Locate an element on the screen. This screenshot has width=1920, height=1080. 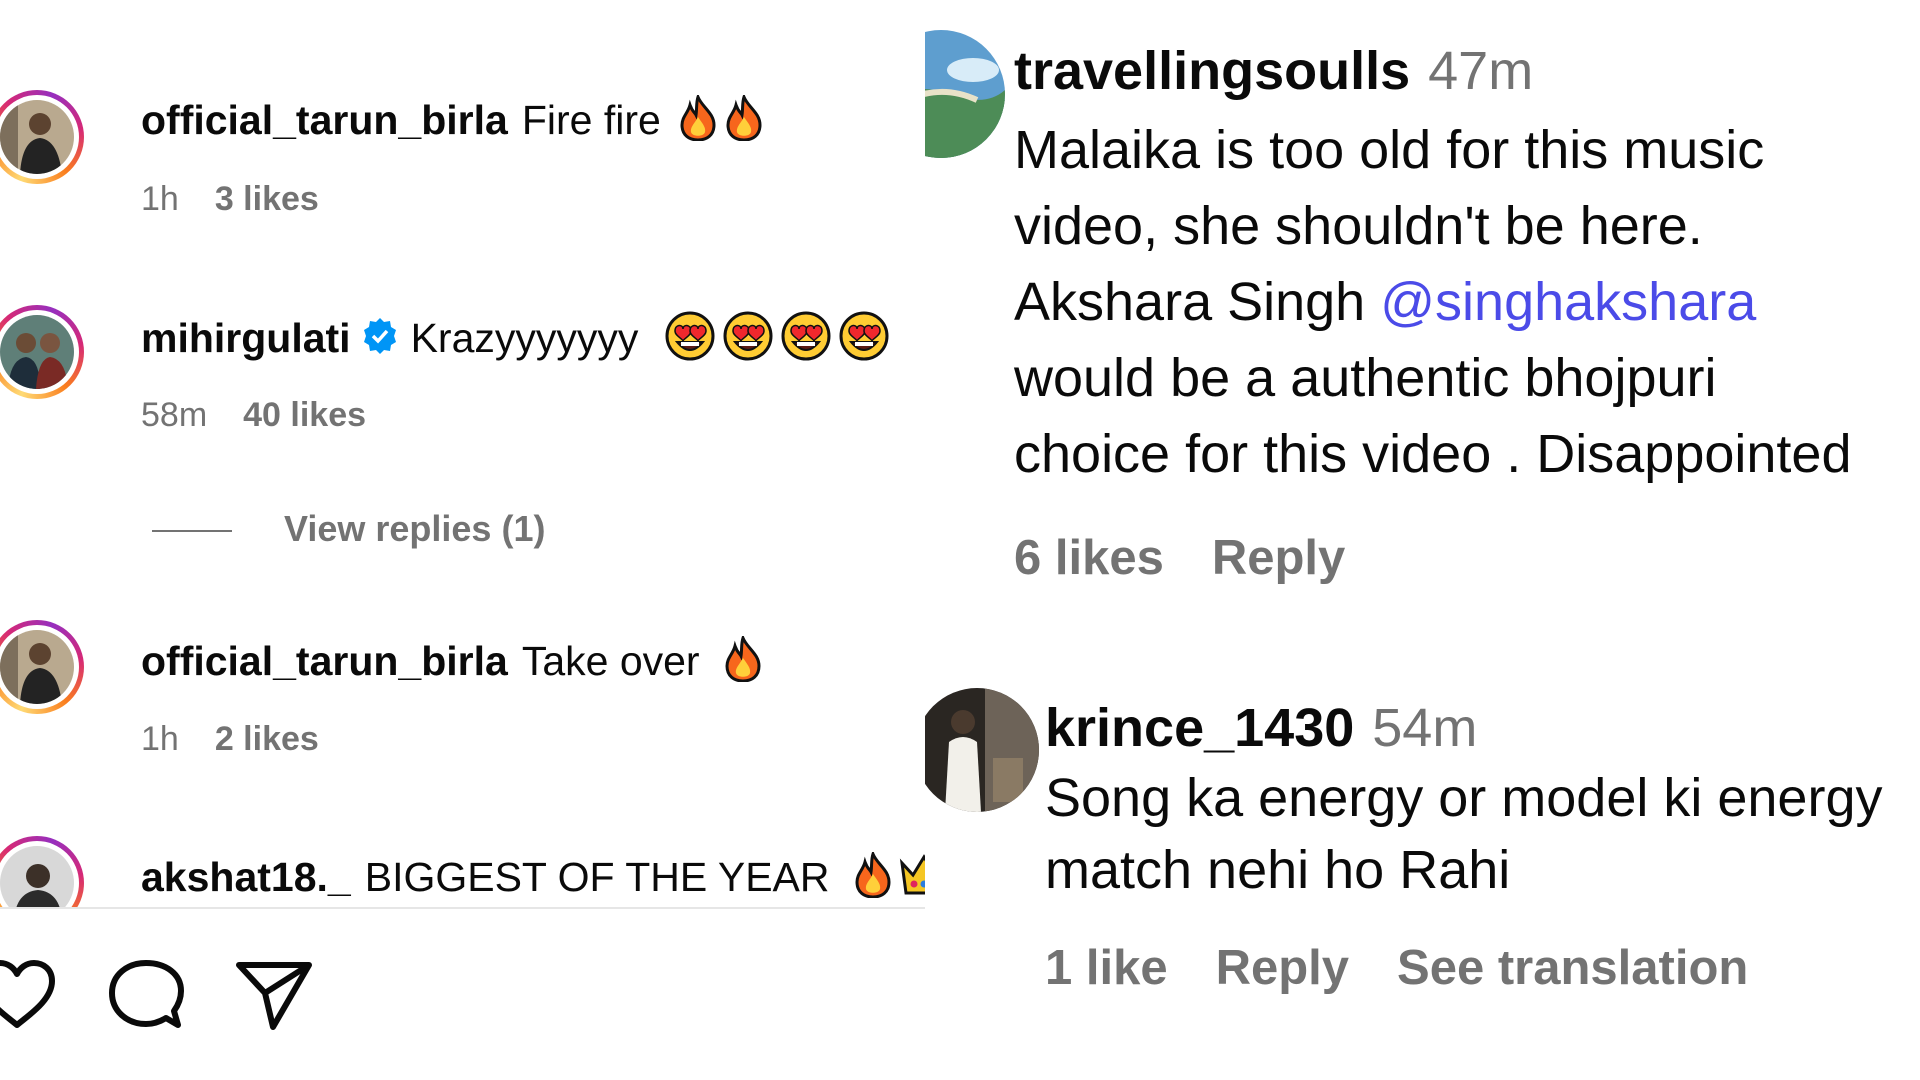
comment-meta: 1h 2 likes is located at coordinates (230, 739).